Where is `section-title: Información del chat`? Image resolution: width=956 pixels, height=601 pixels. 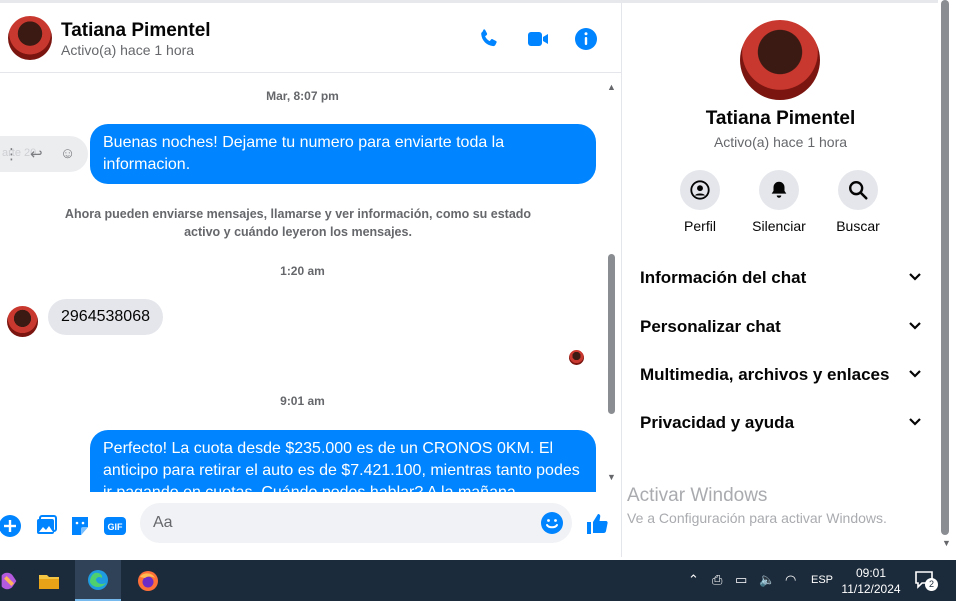
section-title: Información del chat is located at coordinates (723, 277).